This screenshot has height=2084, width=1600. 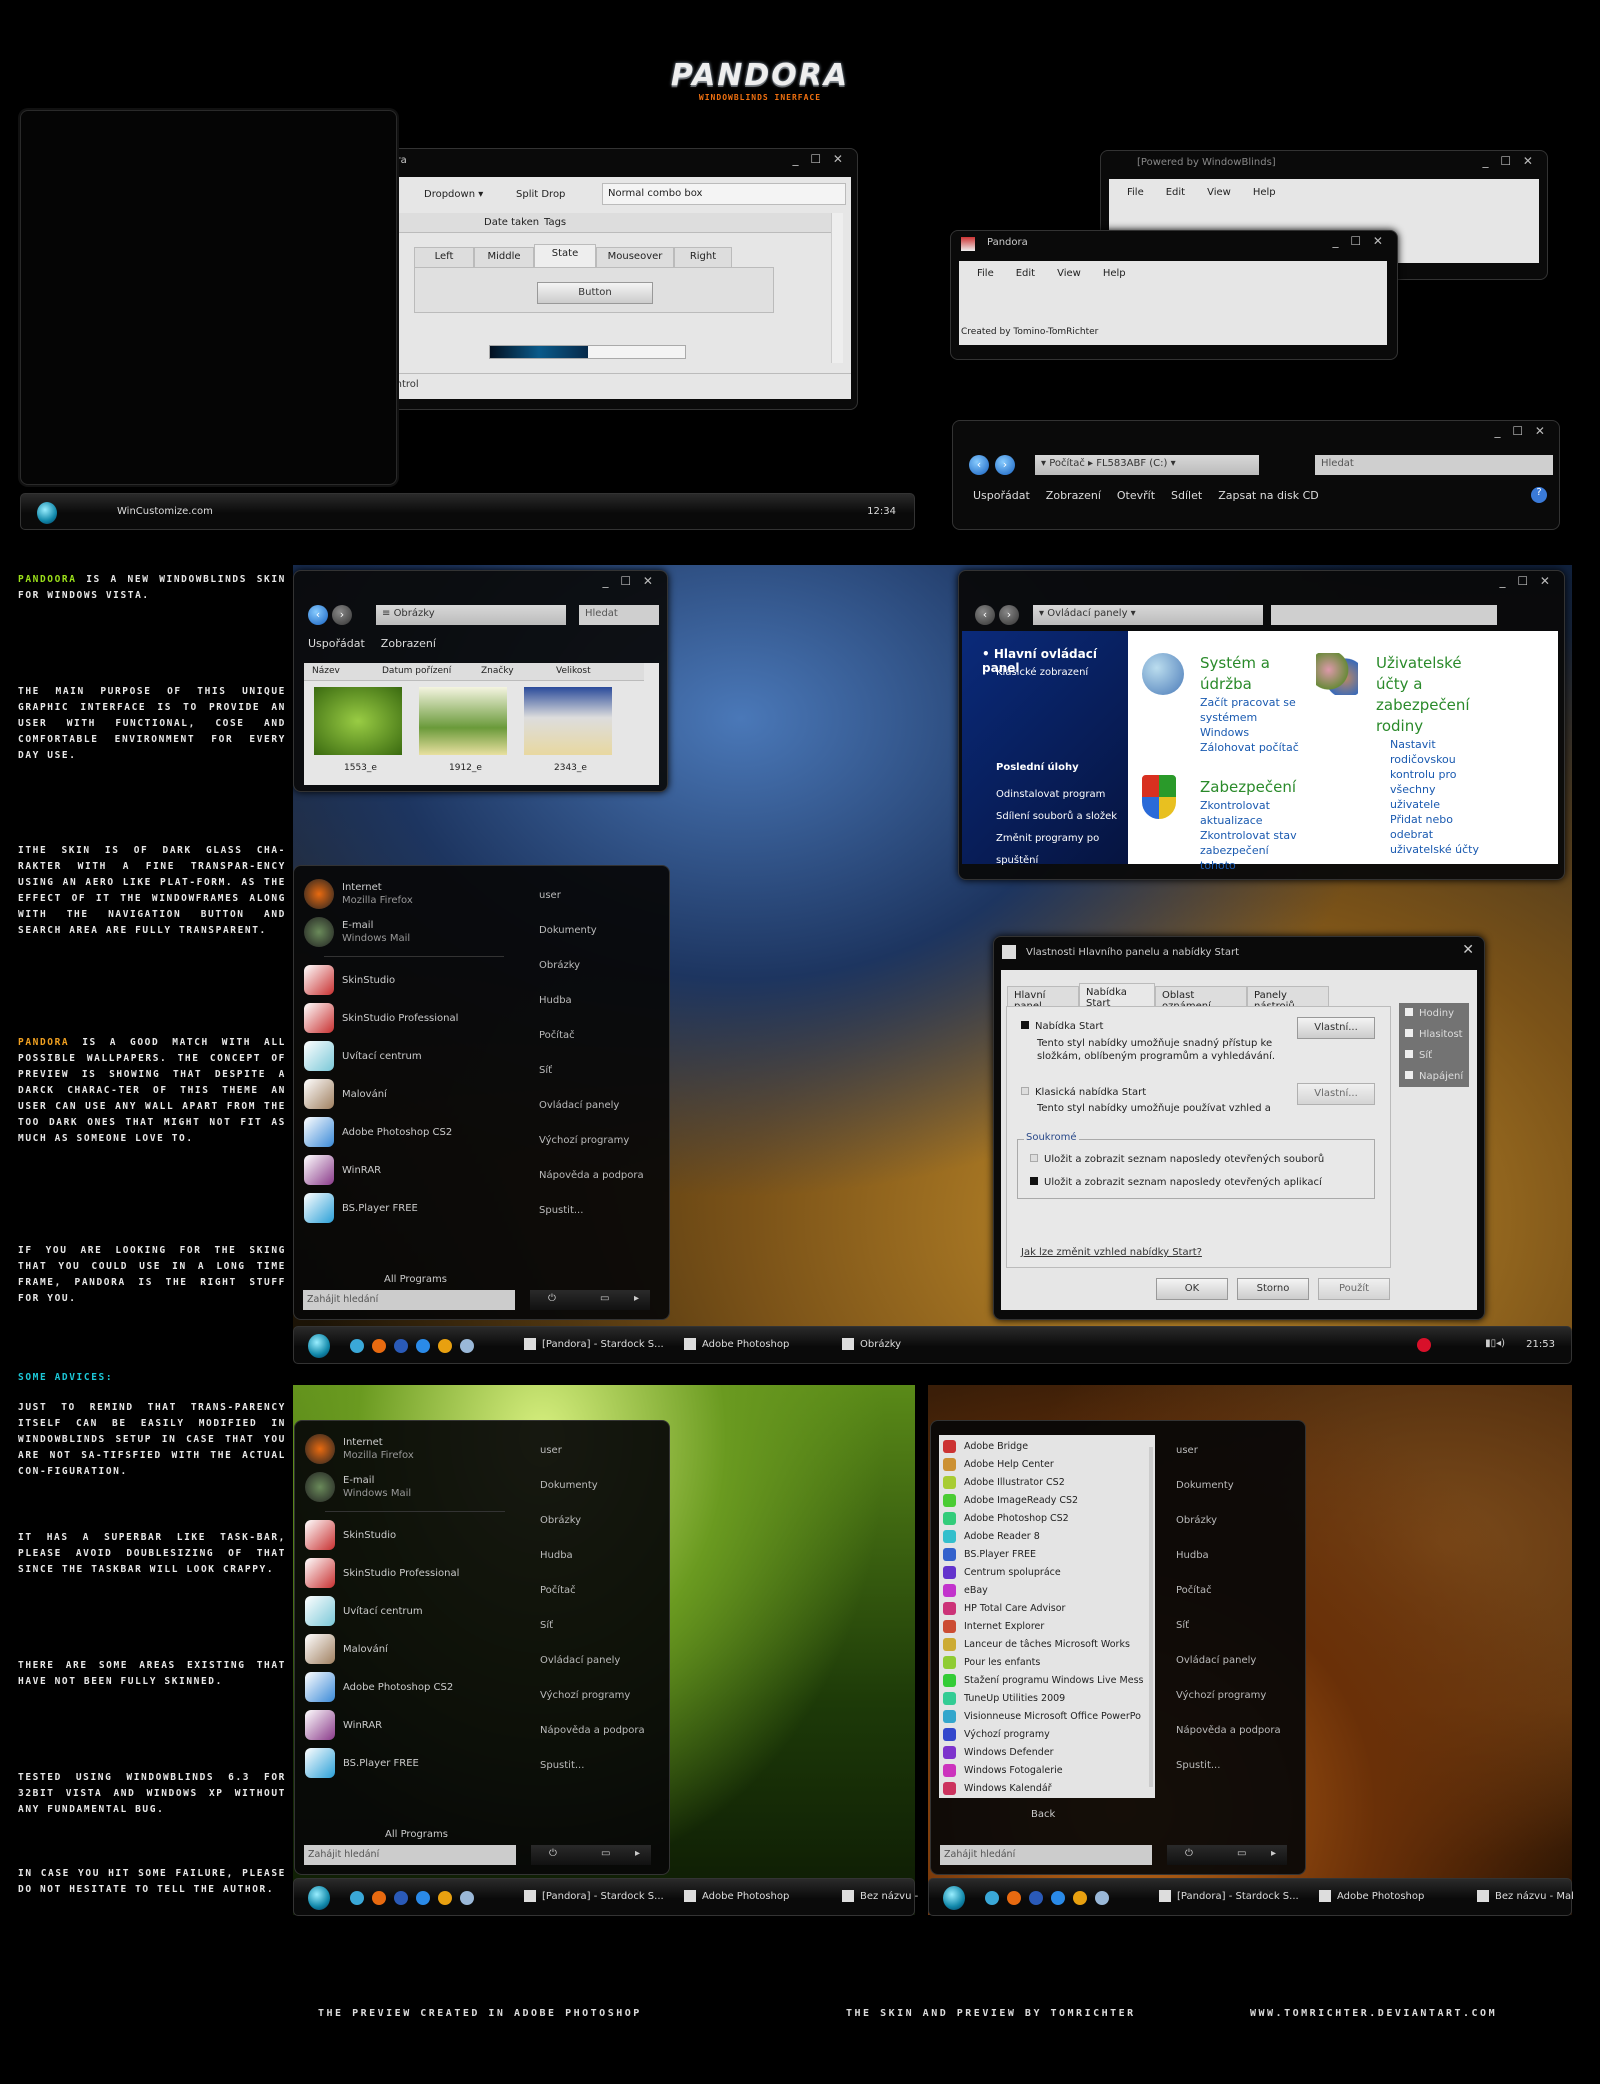 I want to click on ok-button: OK, so click(x=1192, y=1289).